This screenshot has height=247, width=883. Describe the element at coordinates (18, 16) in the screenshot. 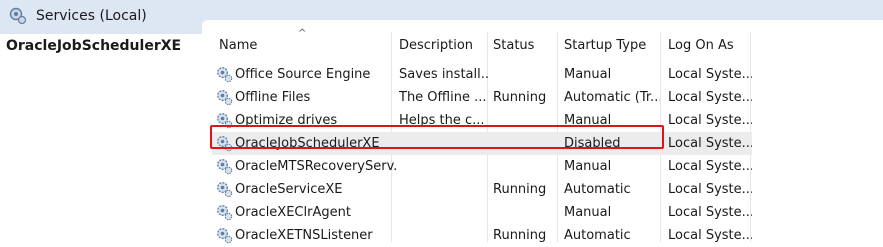

I see `services-icon` at that location.